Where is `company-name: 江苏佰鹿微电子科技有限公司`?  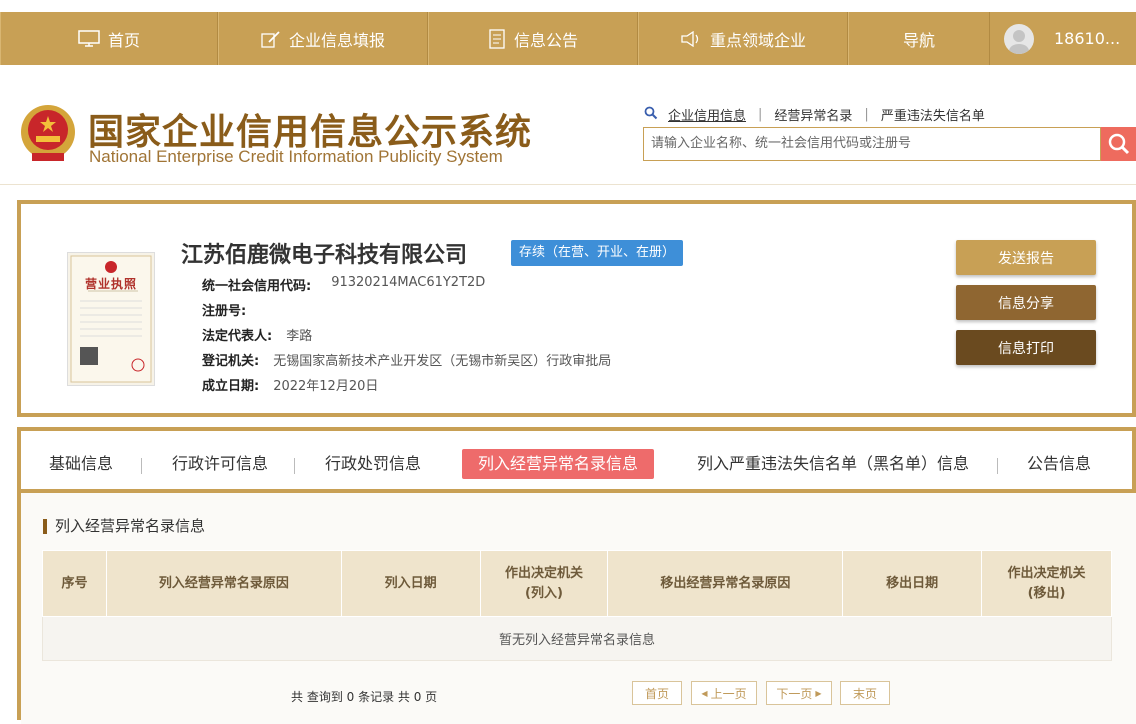
company-name: 江苏佰鹿微电子科技有限公司 is located at coordinates (324, 255).